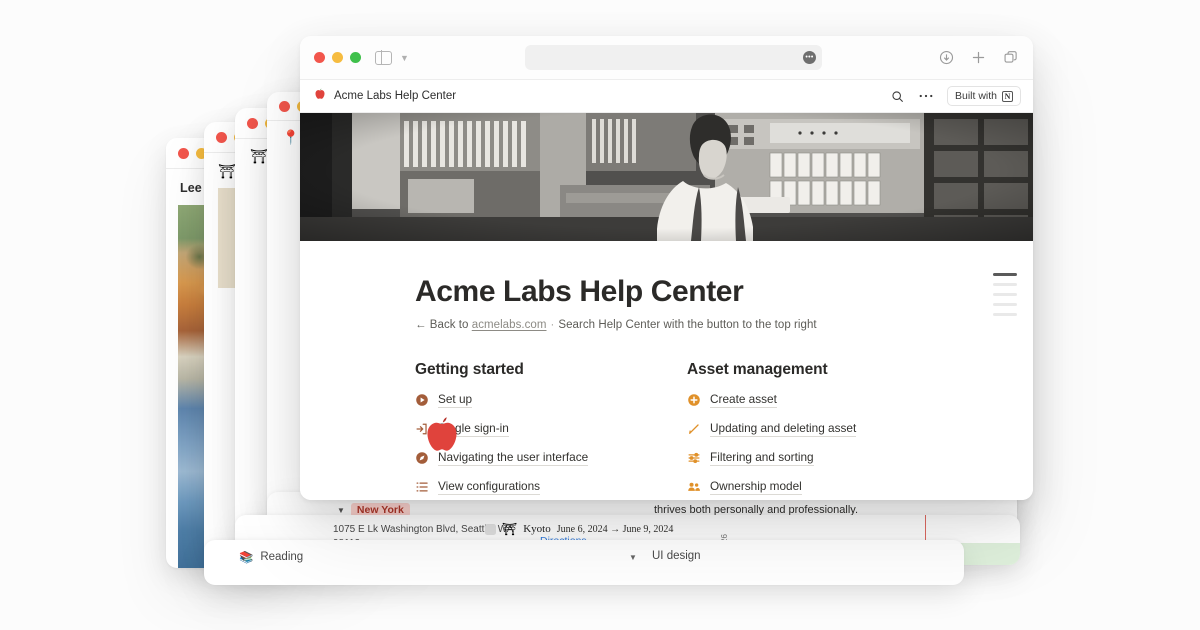 Image resolution: width=1200 pixels, height=630 pixels. What do you see at coordinates (757, 369) in the screenshot?
I see `column-heading: Asset management` at bounding box center [757, 369].